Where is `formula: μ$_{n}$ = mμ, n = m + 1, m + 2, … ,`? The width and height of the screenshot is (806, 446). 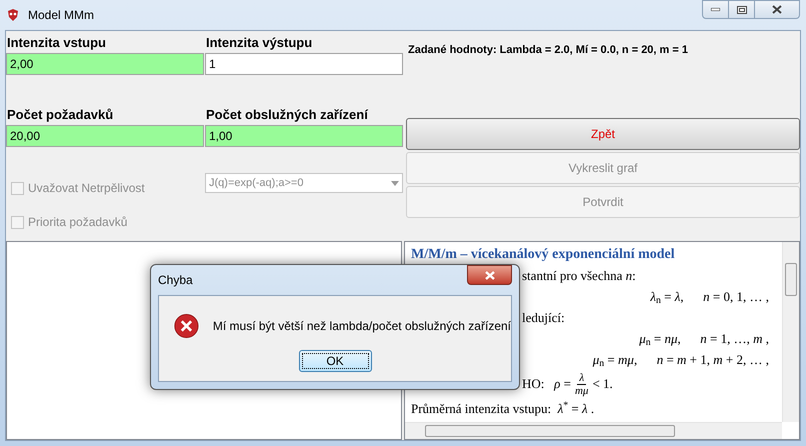 formula: μ$_{n}$ = mμ, n = m + 1, m + 2, … , is located at coordinates (680, 360).